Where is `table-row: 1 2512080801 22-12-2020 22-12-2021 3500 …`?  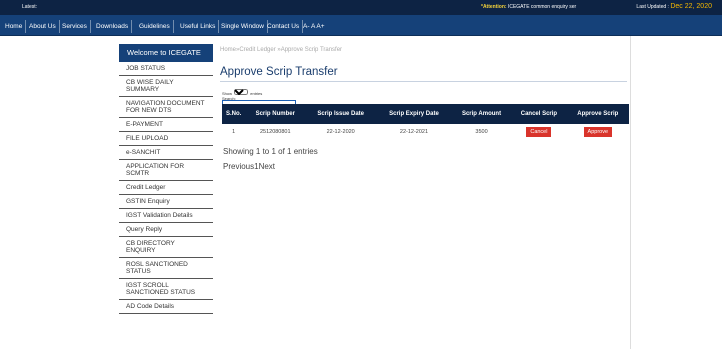 table-row: 1 2512080801 22-12-2020 22-12-2021 3500 … is located at coordinates (425, 132).